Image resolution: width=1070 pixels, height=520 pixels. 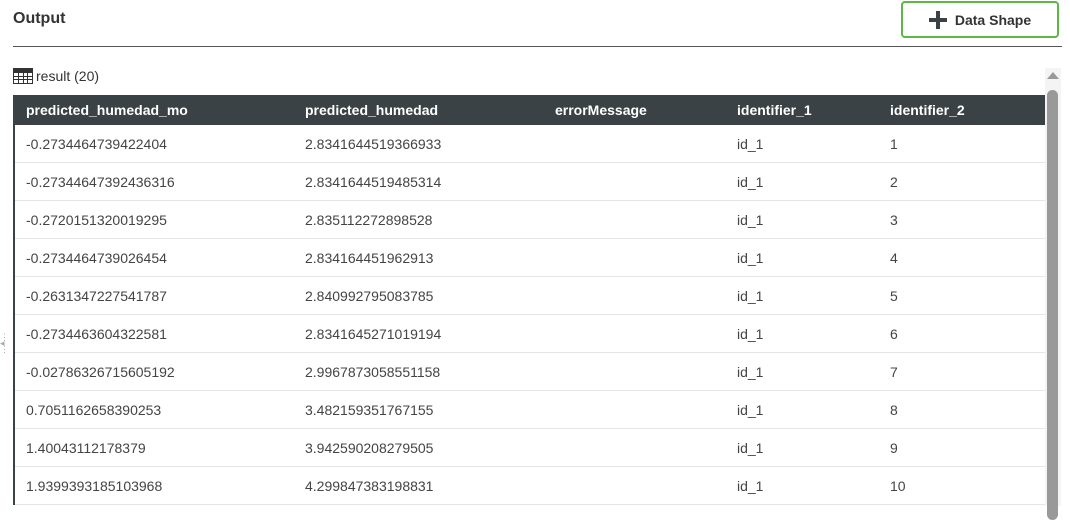 I want to click on output-title: Output, so click(x=39, y=18).